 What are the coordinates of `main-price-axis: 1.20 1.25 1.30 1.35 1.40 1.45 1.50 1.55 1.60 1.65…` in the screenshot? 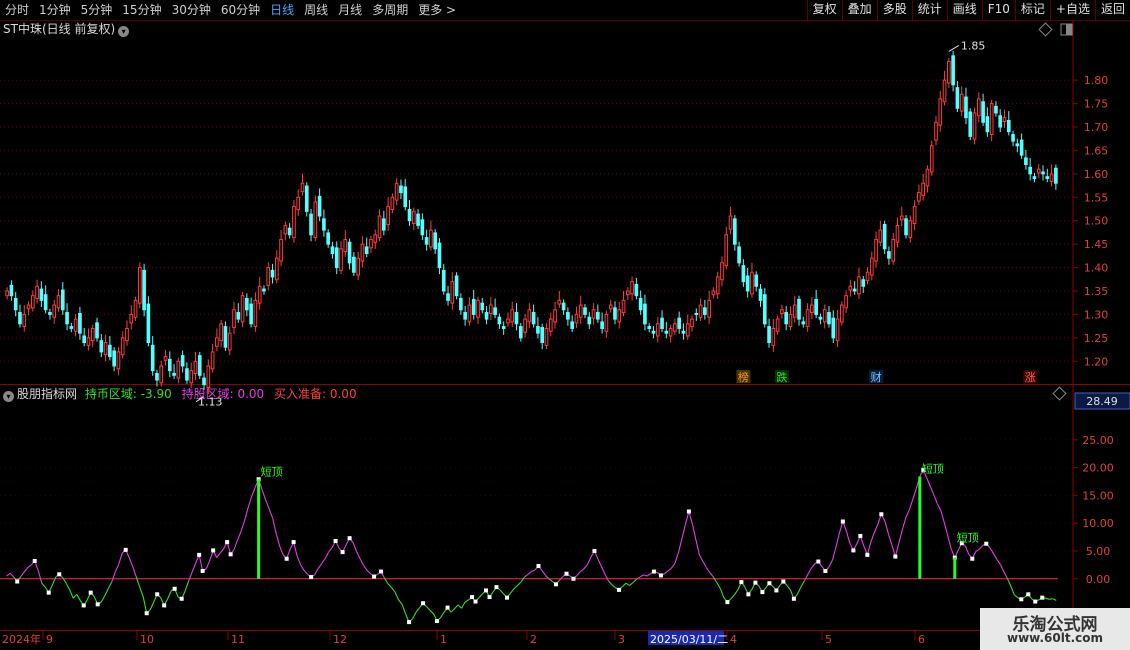 It's located at (1090, 221).